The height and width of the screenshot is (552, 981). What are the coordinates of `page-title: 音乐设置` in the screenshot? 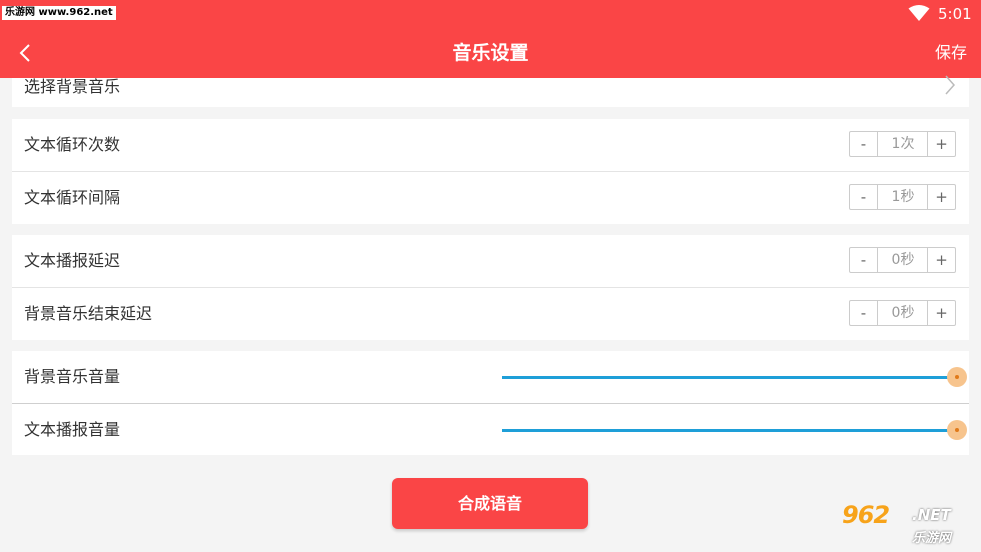 It's located at (490, 53).